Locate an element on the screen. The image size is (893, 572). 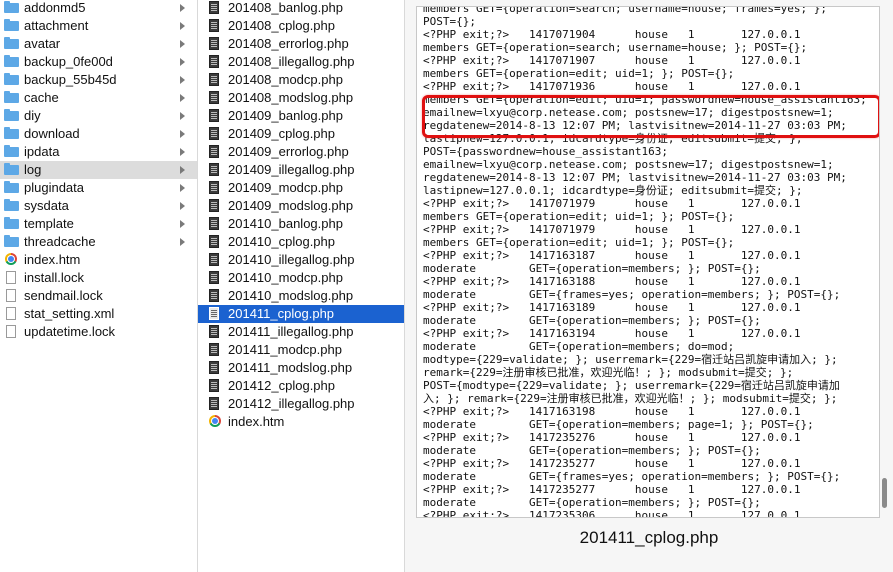
file-item-201410-modslog-php: 201410_modslog.php is located at coordinates (301, 296).